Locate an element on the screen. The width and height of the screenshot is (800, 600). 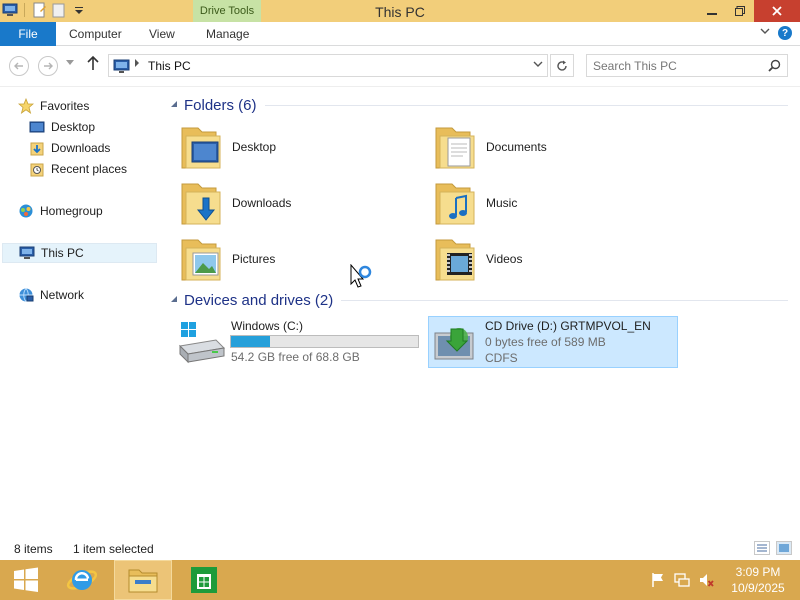
nav-item-label: Desktop is located at coordinates (73, 127).